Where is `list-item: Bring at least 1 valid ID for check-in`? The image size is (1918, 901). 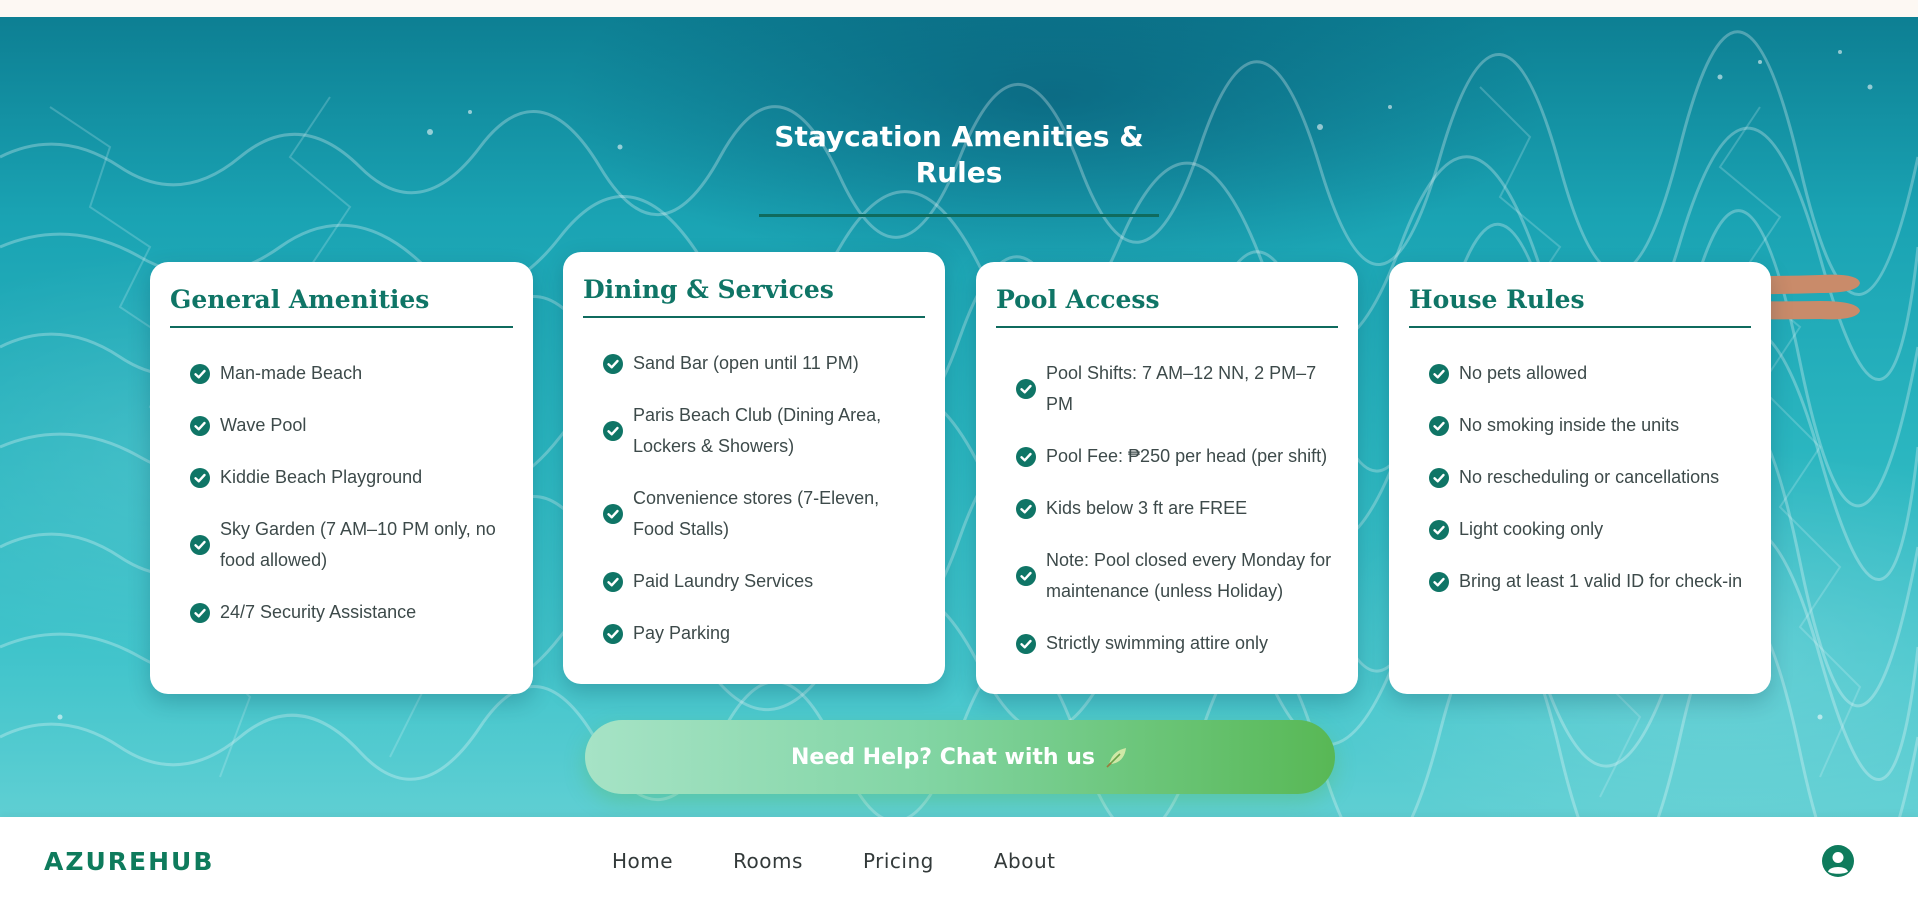 list-item: Bring at least 1 valid ID for check-in is located at coordinates (1590, 581).